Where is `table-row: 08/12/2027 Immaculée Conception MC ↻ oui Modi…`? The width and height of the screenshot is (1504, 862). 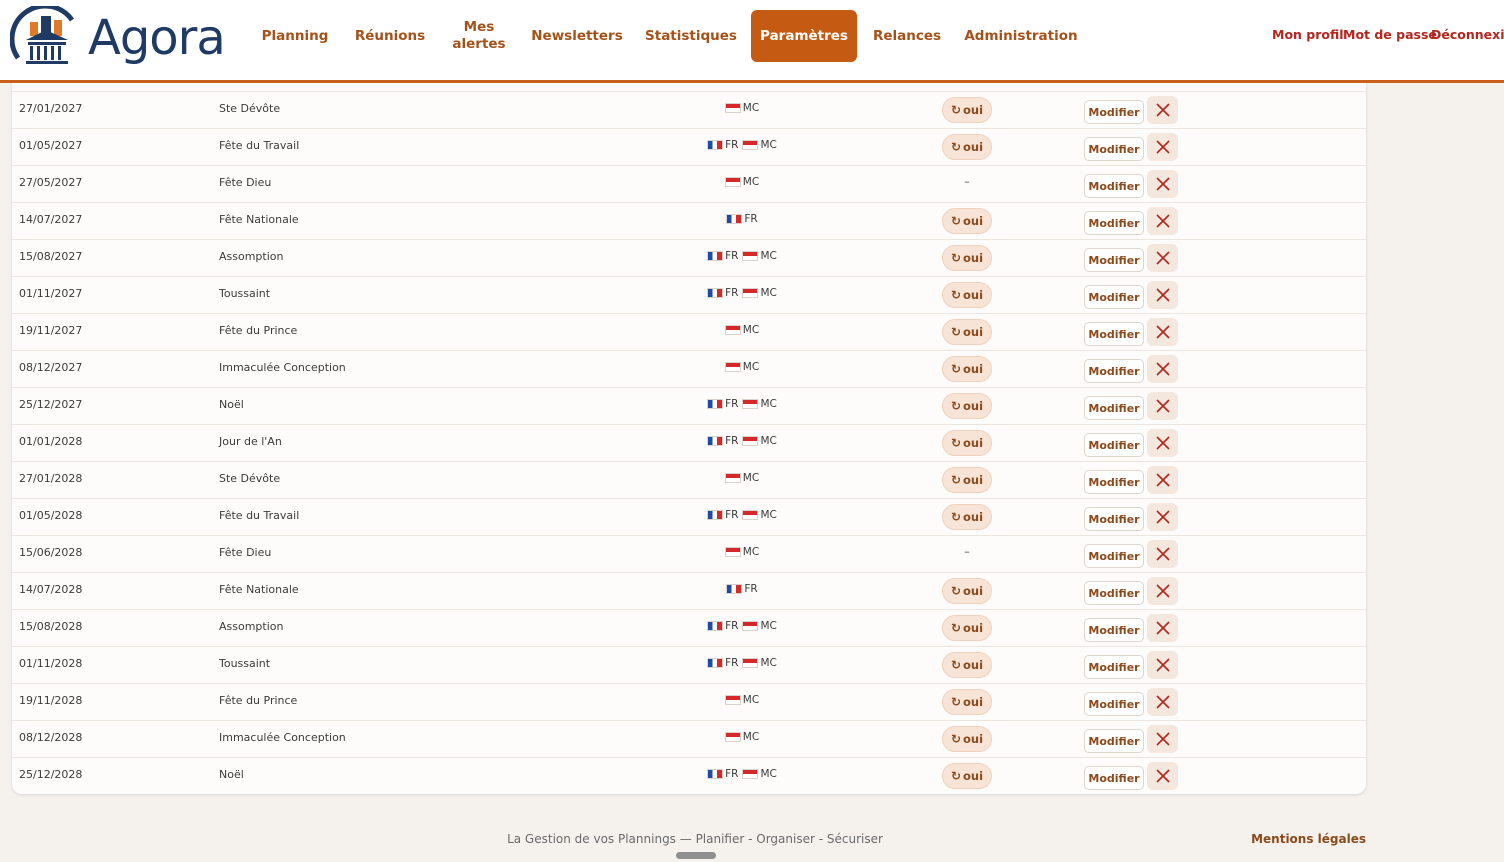
table-row: 08/12/2027 Immaculée Conception MC ↻ oui Modi… is located at coordinates (689, 368).